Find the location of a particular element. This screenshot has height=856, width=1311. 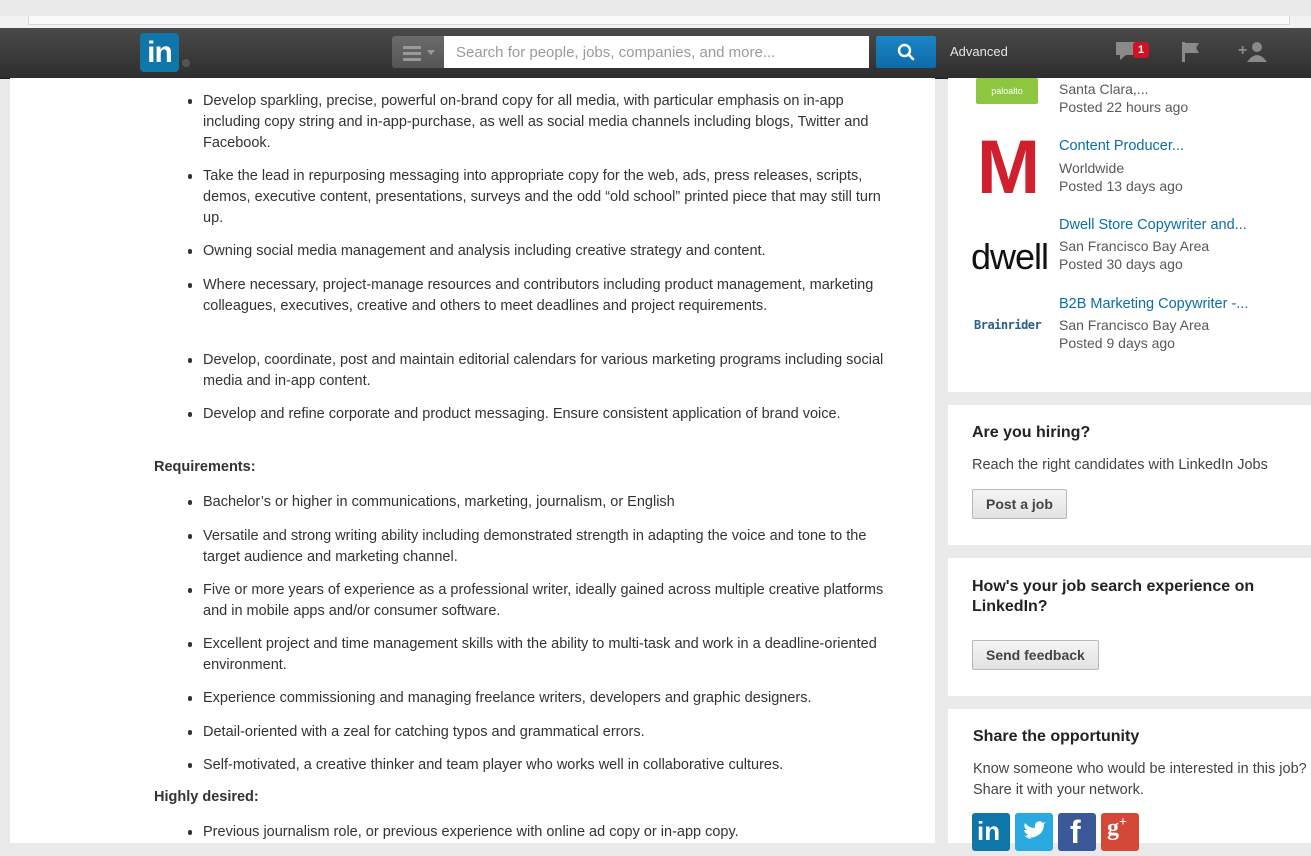

search-button is located at coordinates (906, 52).